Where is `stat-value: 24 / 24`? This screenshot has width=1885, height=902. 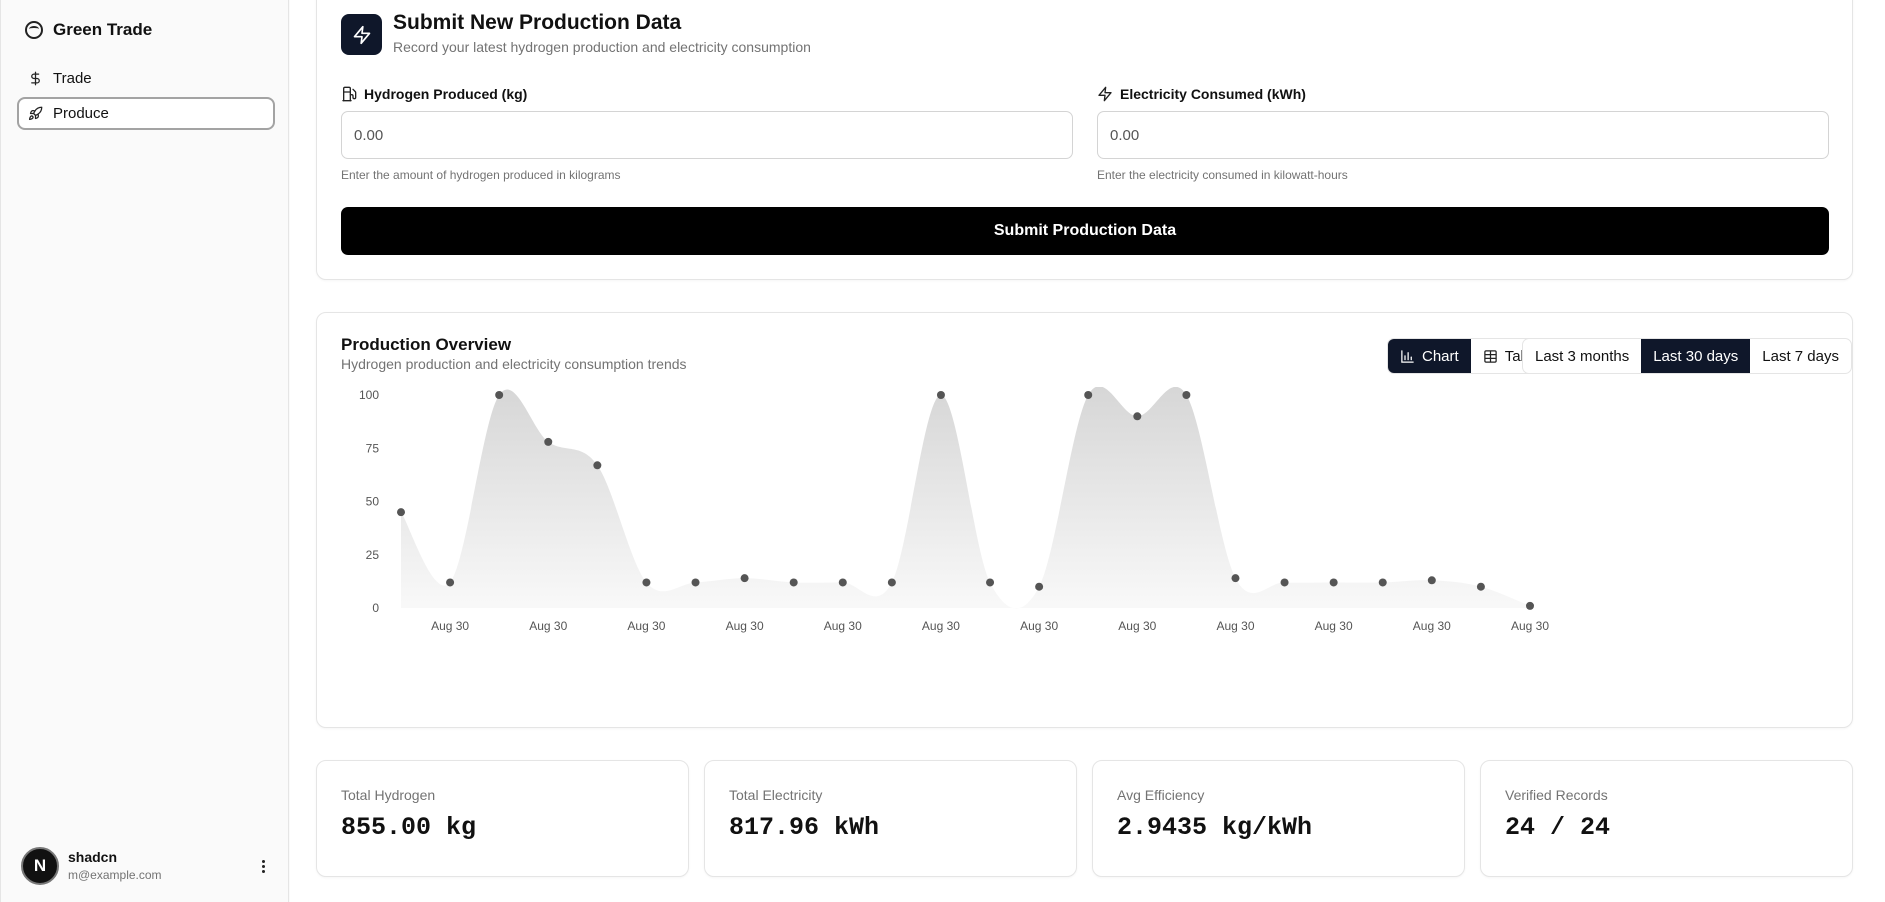
stat-value: 24 / 24 is located at coordinates (1558, 827).